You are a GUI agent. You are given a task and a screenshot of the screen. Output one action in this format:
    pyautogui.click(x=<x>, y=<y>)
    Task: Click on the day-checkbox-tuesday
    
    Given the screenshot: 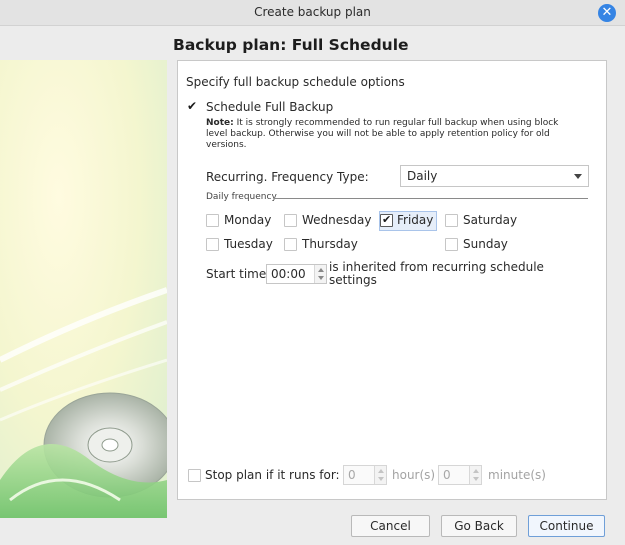 What is the action you would take?
    pyautogui.click(x=212, y=244)
    